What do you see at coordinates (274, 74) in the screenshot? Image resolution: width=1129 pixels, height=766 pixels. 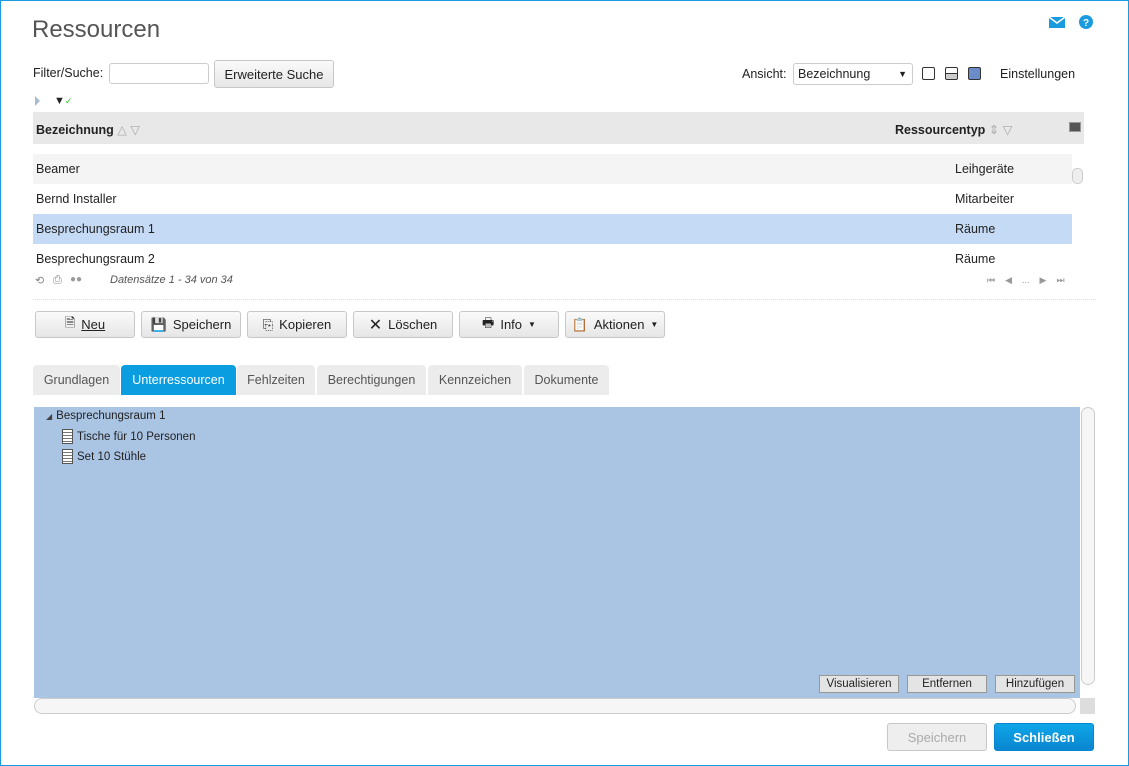 I see `advanced-search-button: Erweiterte Suche` at bounding box center [274, 74].